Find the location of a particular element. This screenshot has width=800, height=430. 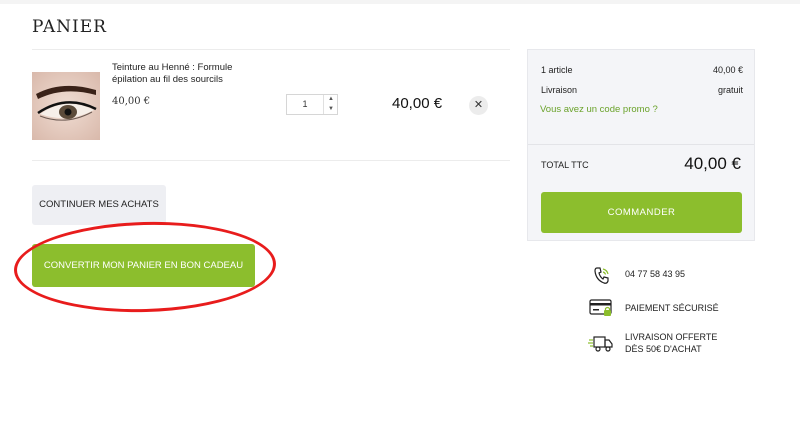

chevron-up-icon: ▲ is located at coordinates (331, 99).